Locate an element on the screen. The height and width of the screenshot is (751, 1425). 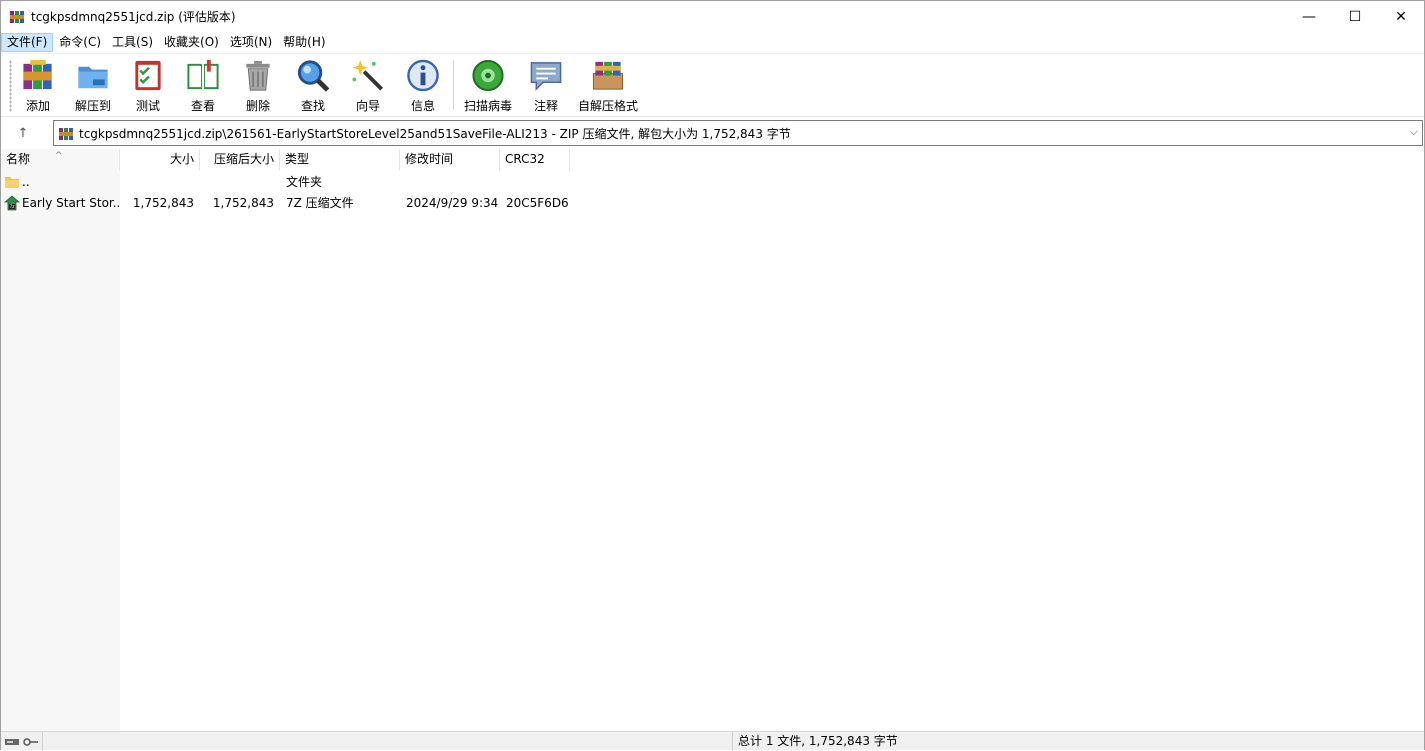
scan-virus-button: 扫描病毒 is located at coordinates (488, 86).